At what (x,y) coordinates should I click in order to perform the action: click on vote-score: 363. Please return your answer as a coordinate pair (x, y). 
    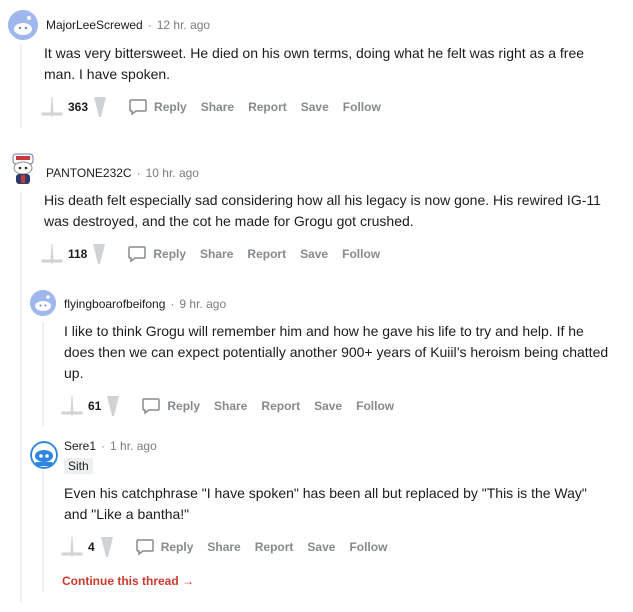
    Looking at the image, I should click on (78, 107).